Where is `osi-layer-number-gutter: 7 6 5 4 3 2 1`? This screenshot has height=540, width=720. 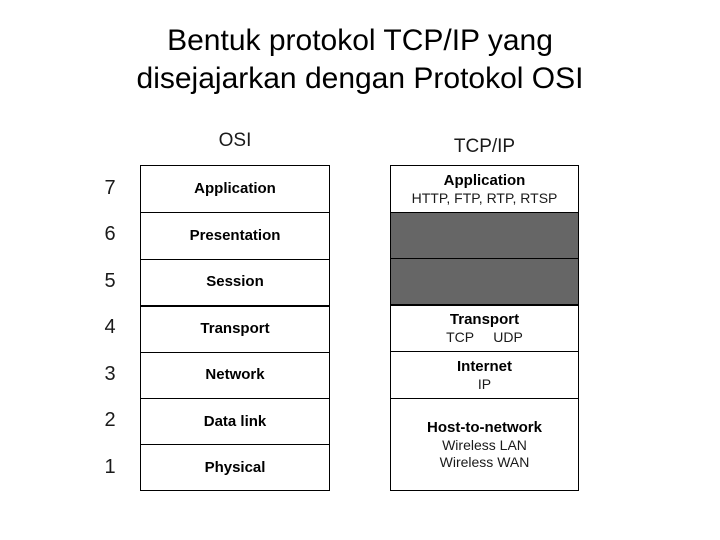 osi-layer-number-gutter: 7 6 5 4 3 2 1 is located at coordinates (110, 327).